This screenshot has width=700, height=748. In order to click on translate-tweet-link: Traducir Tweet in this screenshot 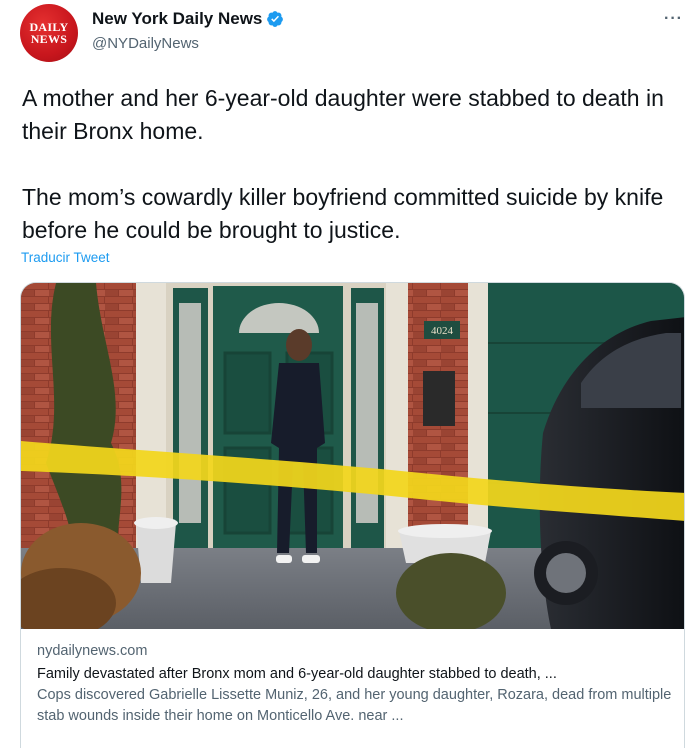, I will do `click(65, 257)`.